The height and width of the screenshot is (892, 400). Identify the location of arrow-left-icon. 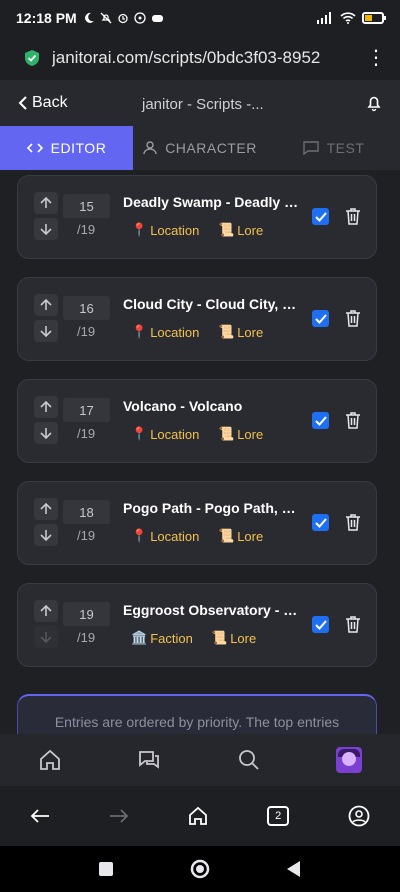
(40, 816).